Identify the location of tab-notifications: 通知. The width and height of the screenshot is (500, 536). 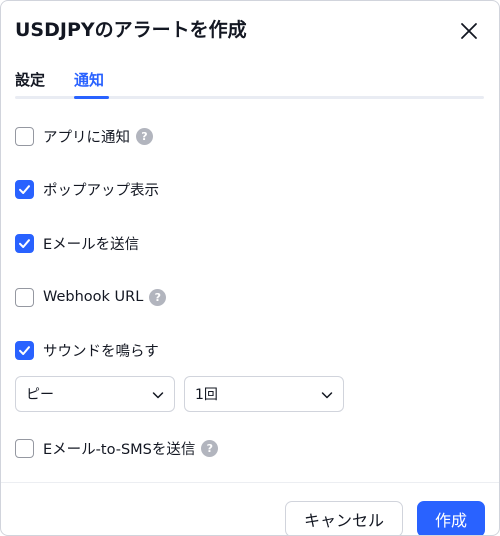
(89, 79).